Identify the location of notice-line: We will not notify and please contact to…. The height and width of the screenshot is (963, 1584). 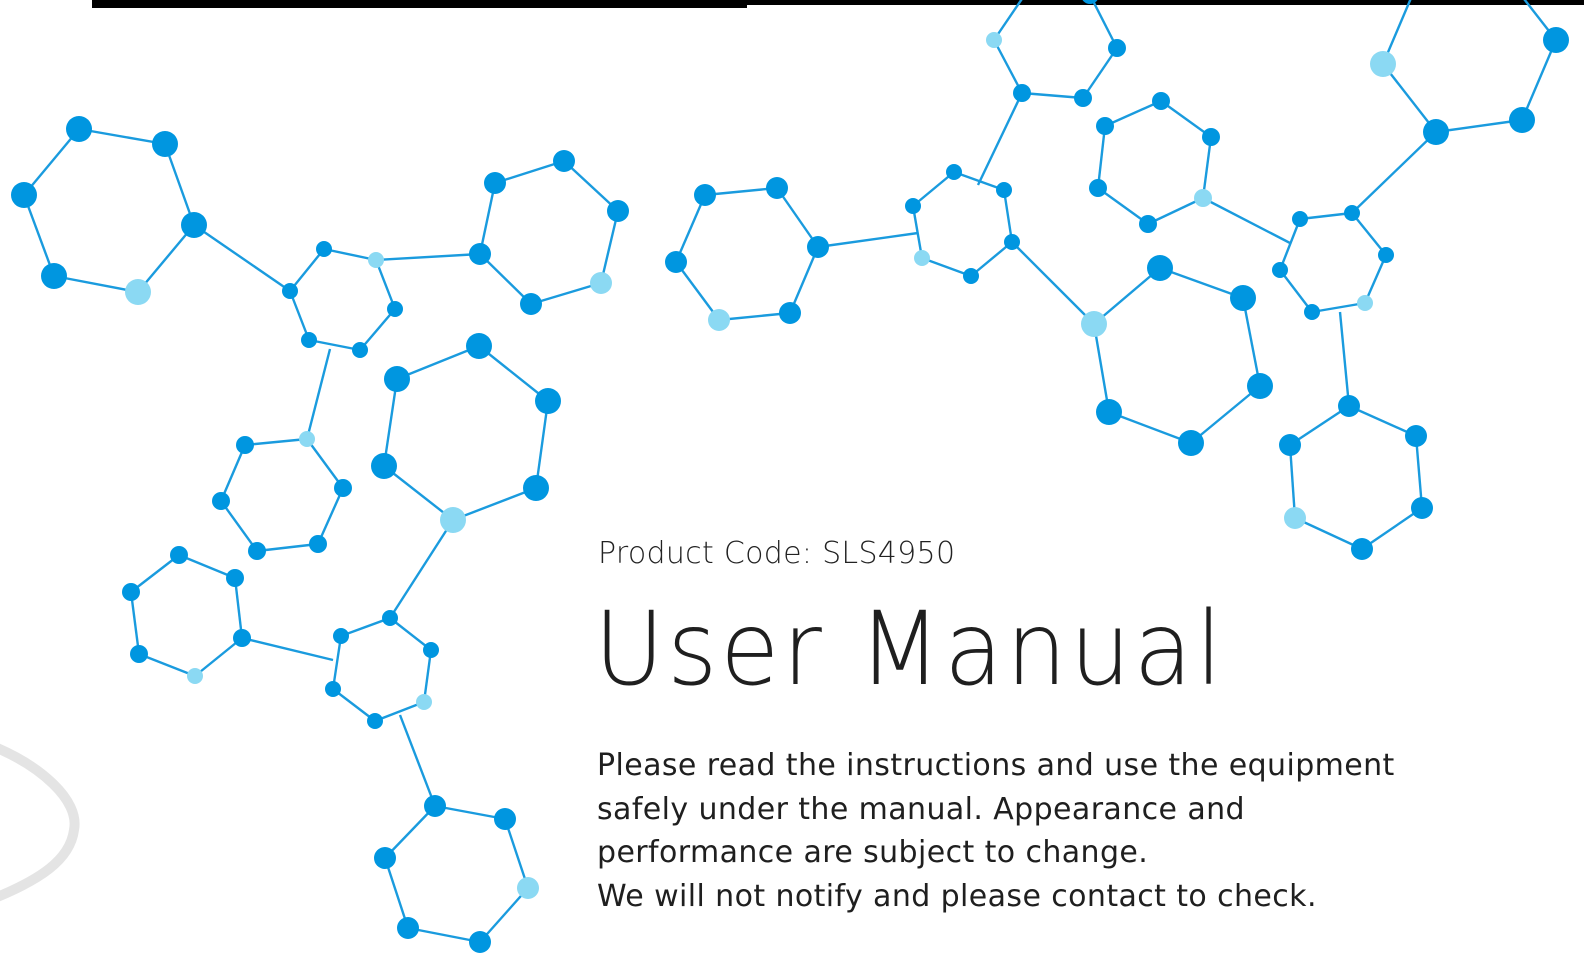
(957, 896).